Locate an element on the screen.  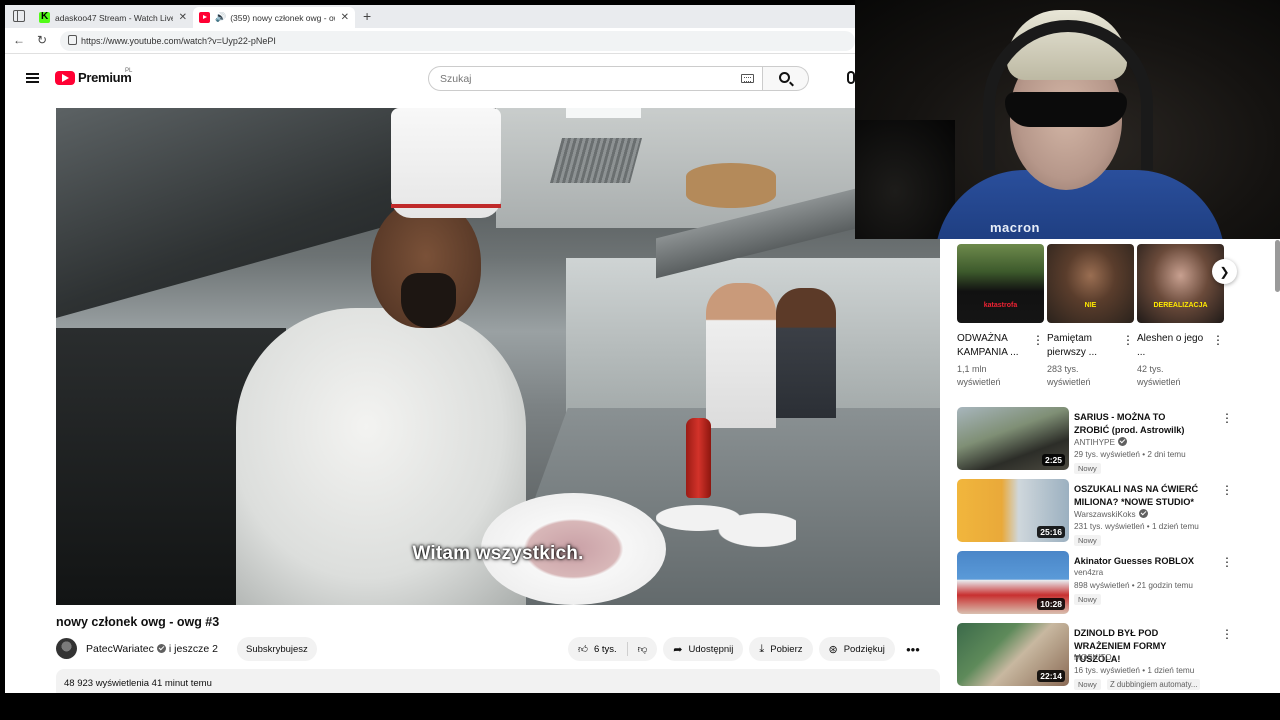
verified-icon is located at coordinates (1122, 441).